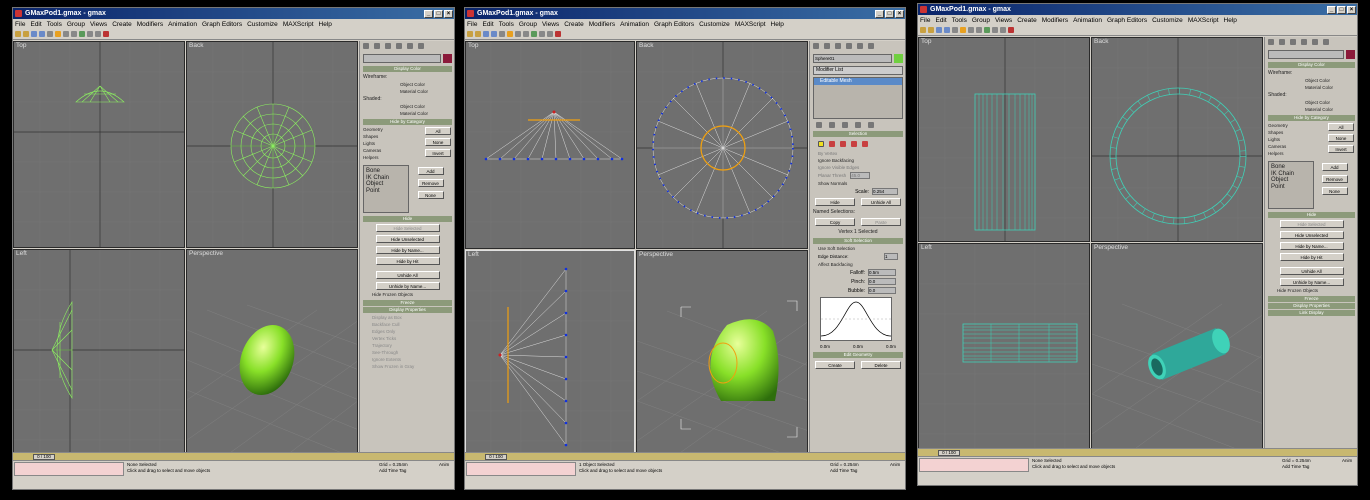  Describe the element at coordinates (881, 222) in the screenshot. I see `paste-button: Paste` at that location.